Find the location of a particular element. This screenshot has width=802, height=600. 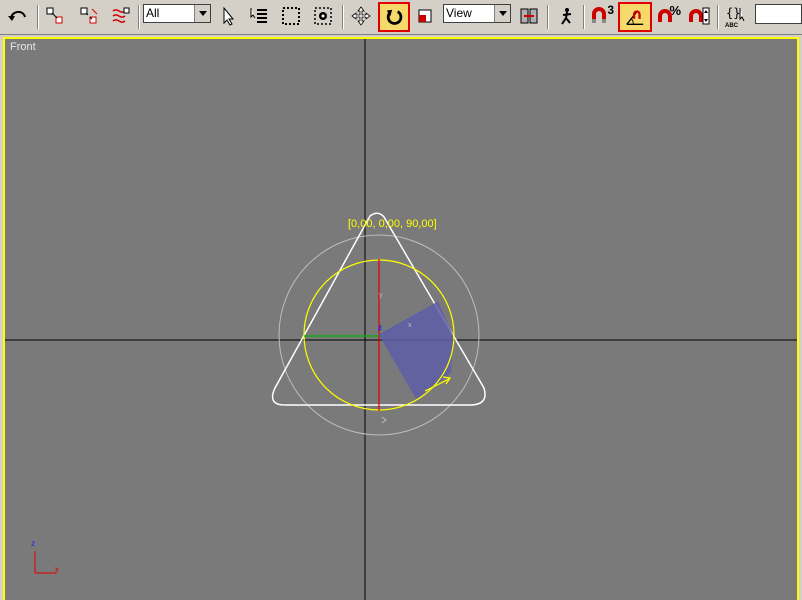

select-and-move-button is located at coordinates (361, 16).